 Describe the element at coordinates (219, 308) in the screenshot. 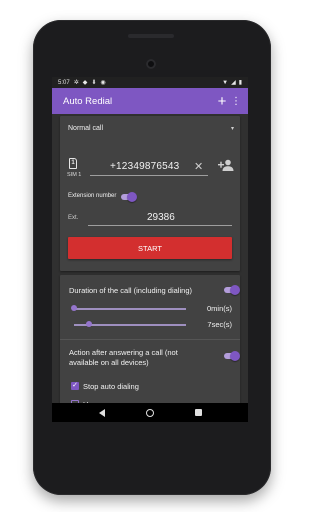

I see `minutes-value: 0min(s)` at that location.